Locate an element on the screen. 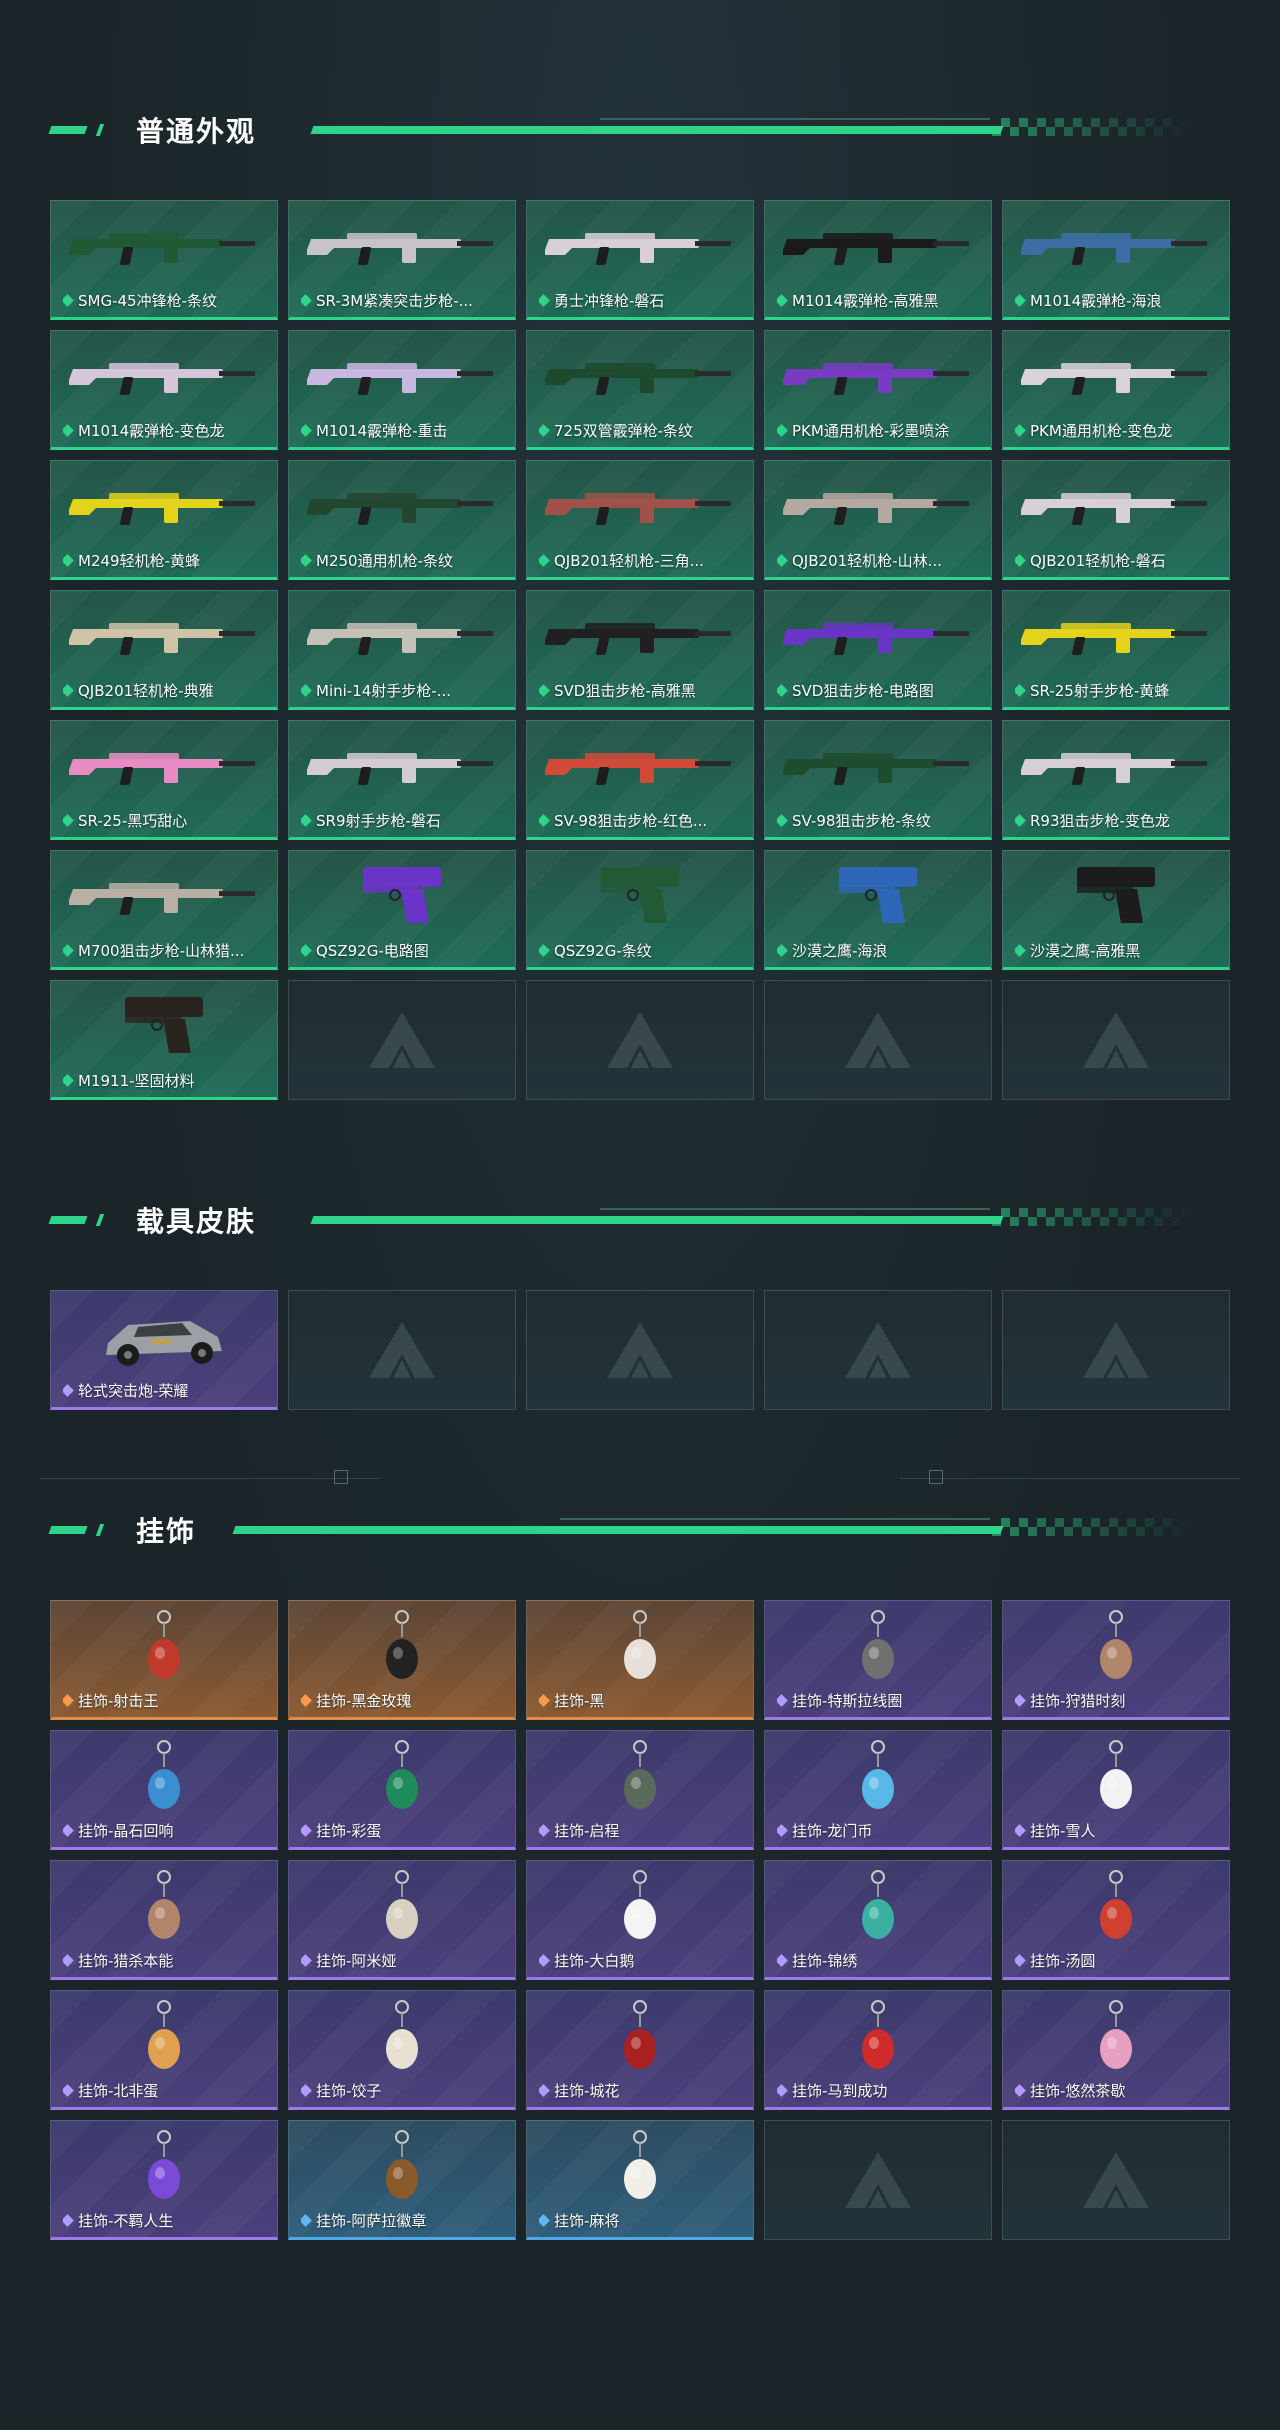 Image resolution: width=1280 pixels, height=2430 pixels. charm-card: 挂饰-彩蛋 is located at coordinates (402, 1790).